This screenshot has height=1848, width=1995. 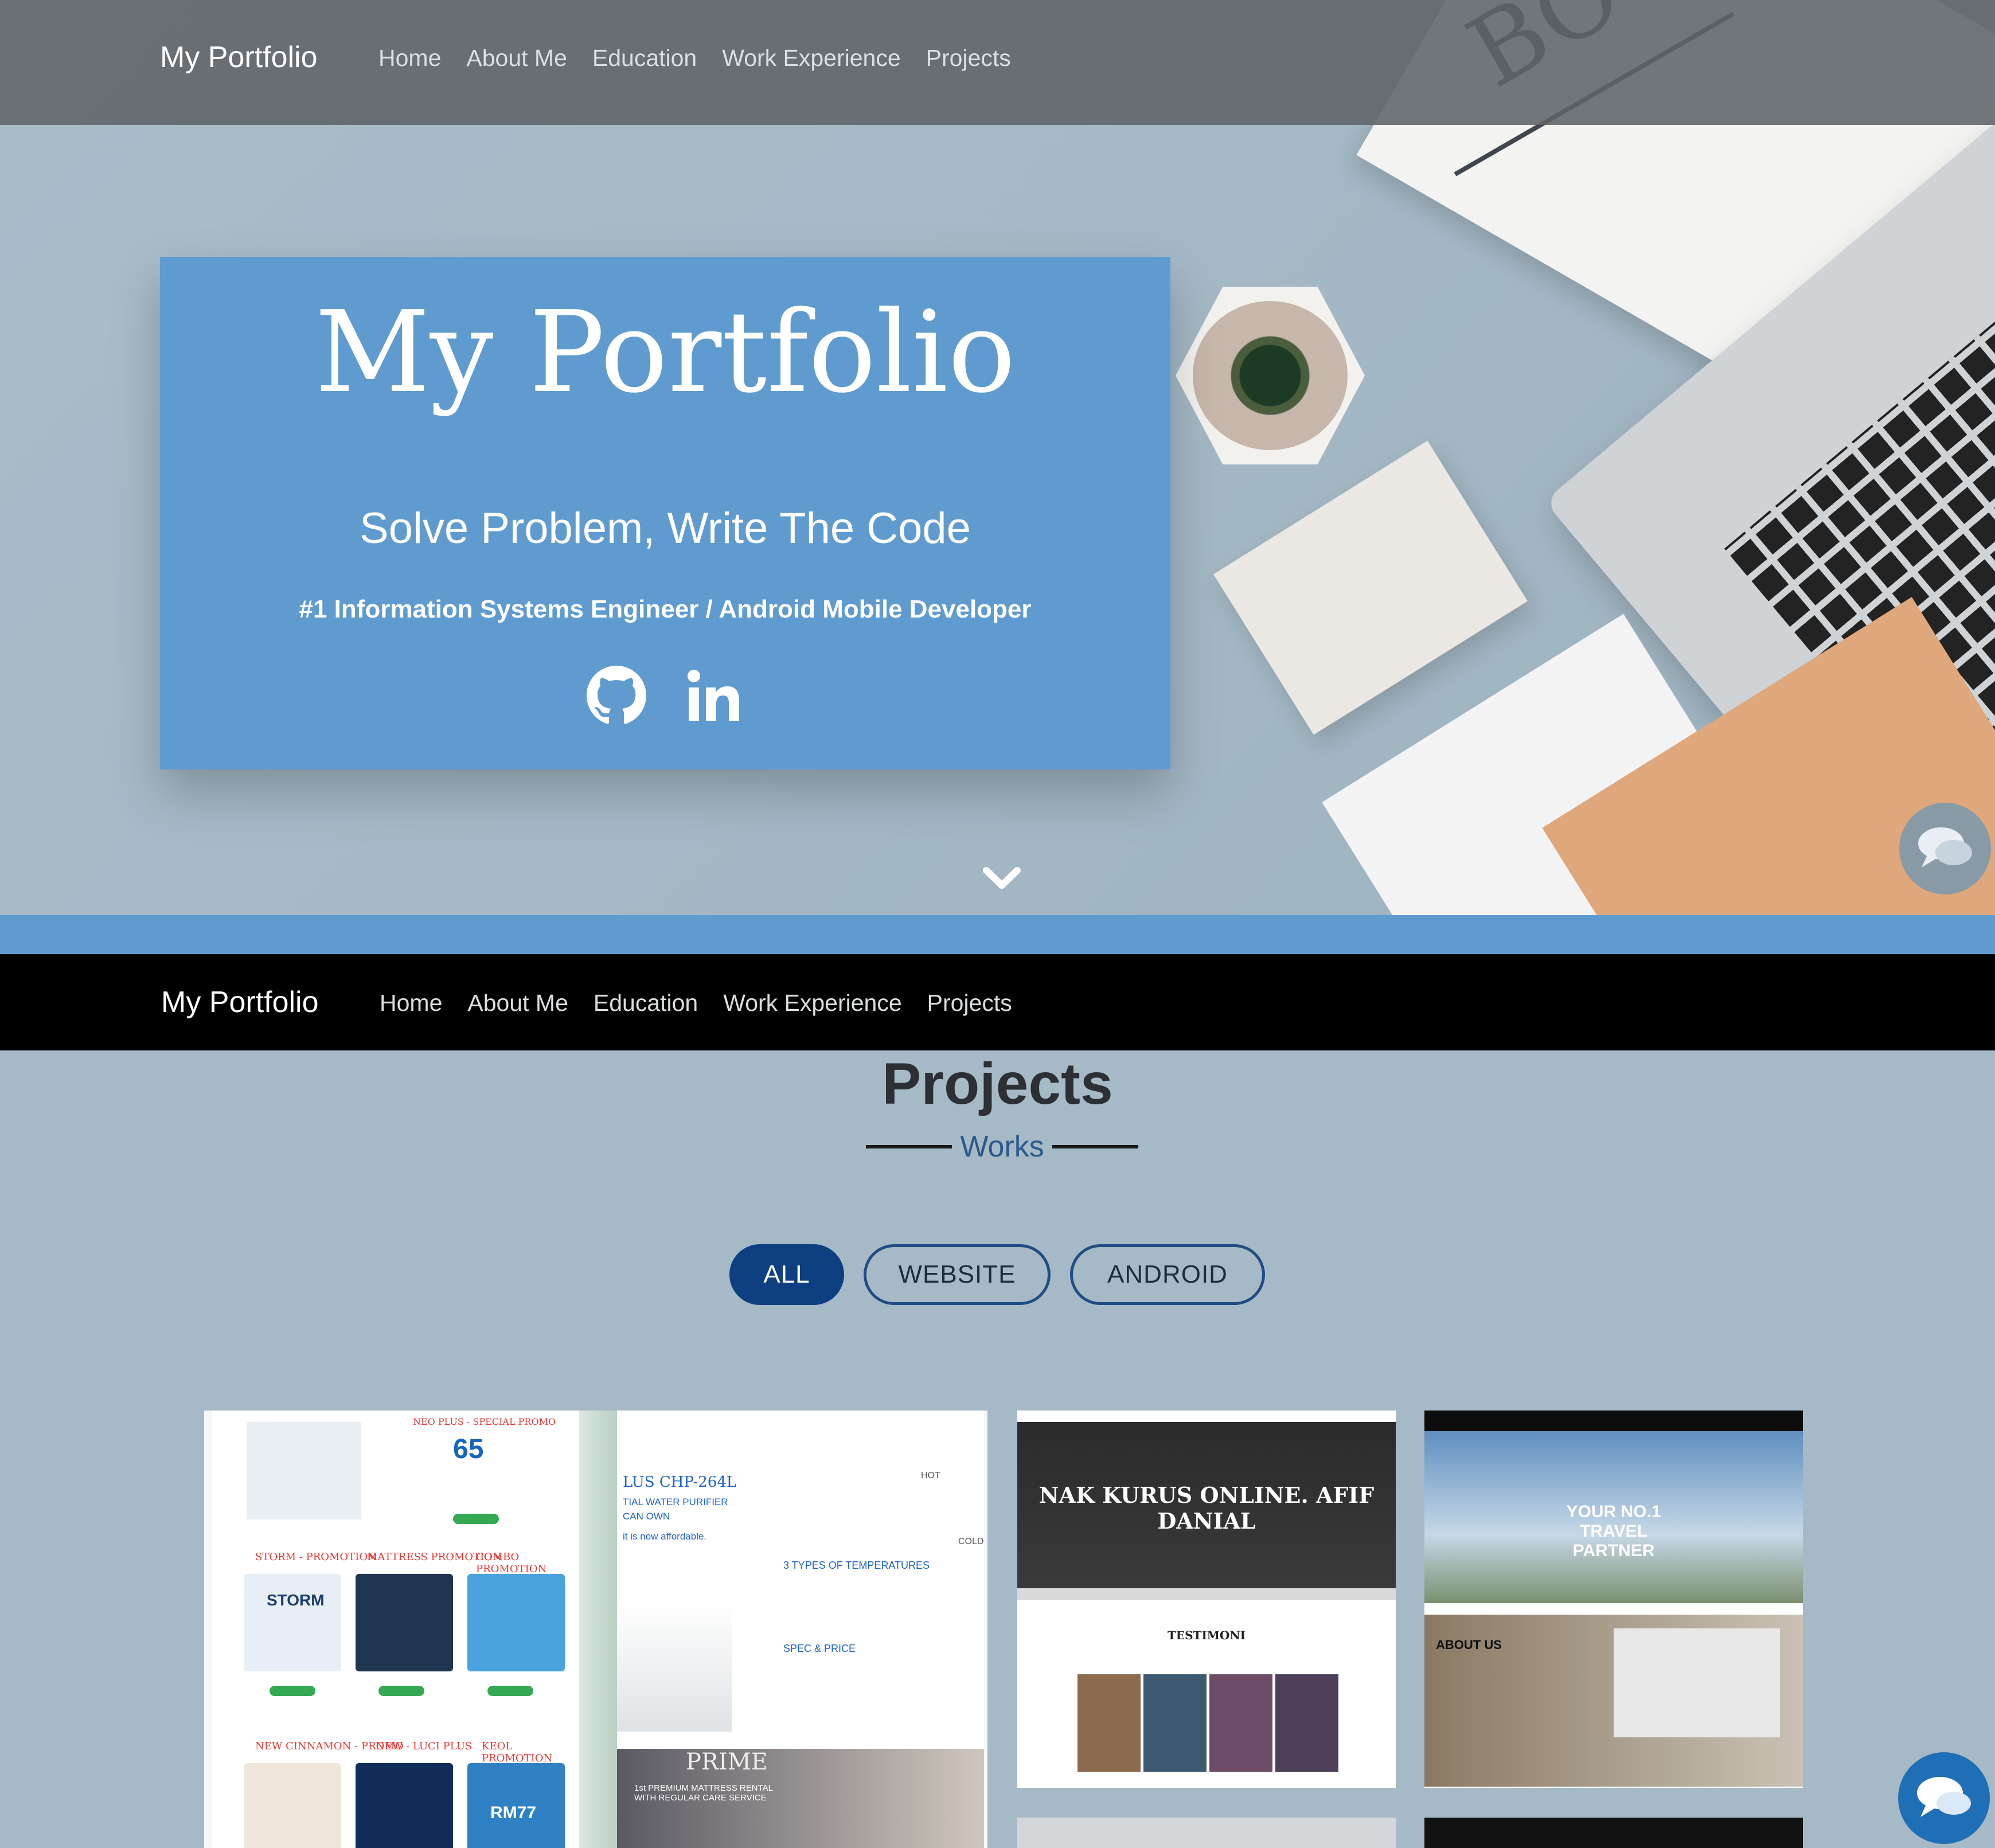 What do you see at coordinates (646, 1003) in the screenshot?
I see `sticky-nav-education: Education` at bounding box center [646, 1003].